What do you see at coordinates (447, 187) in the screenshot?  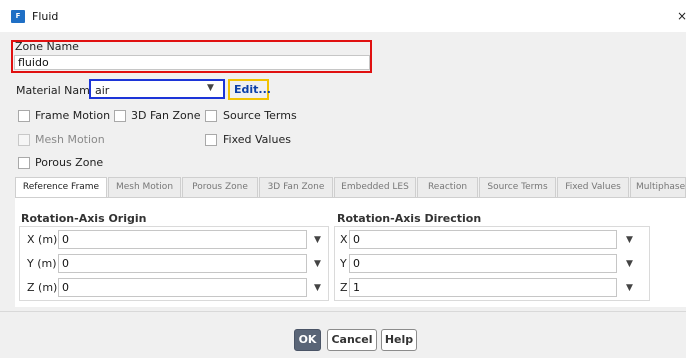 I see `tab-reaction: Reaction` at bounding box center [447, 187].